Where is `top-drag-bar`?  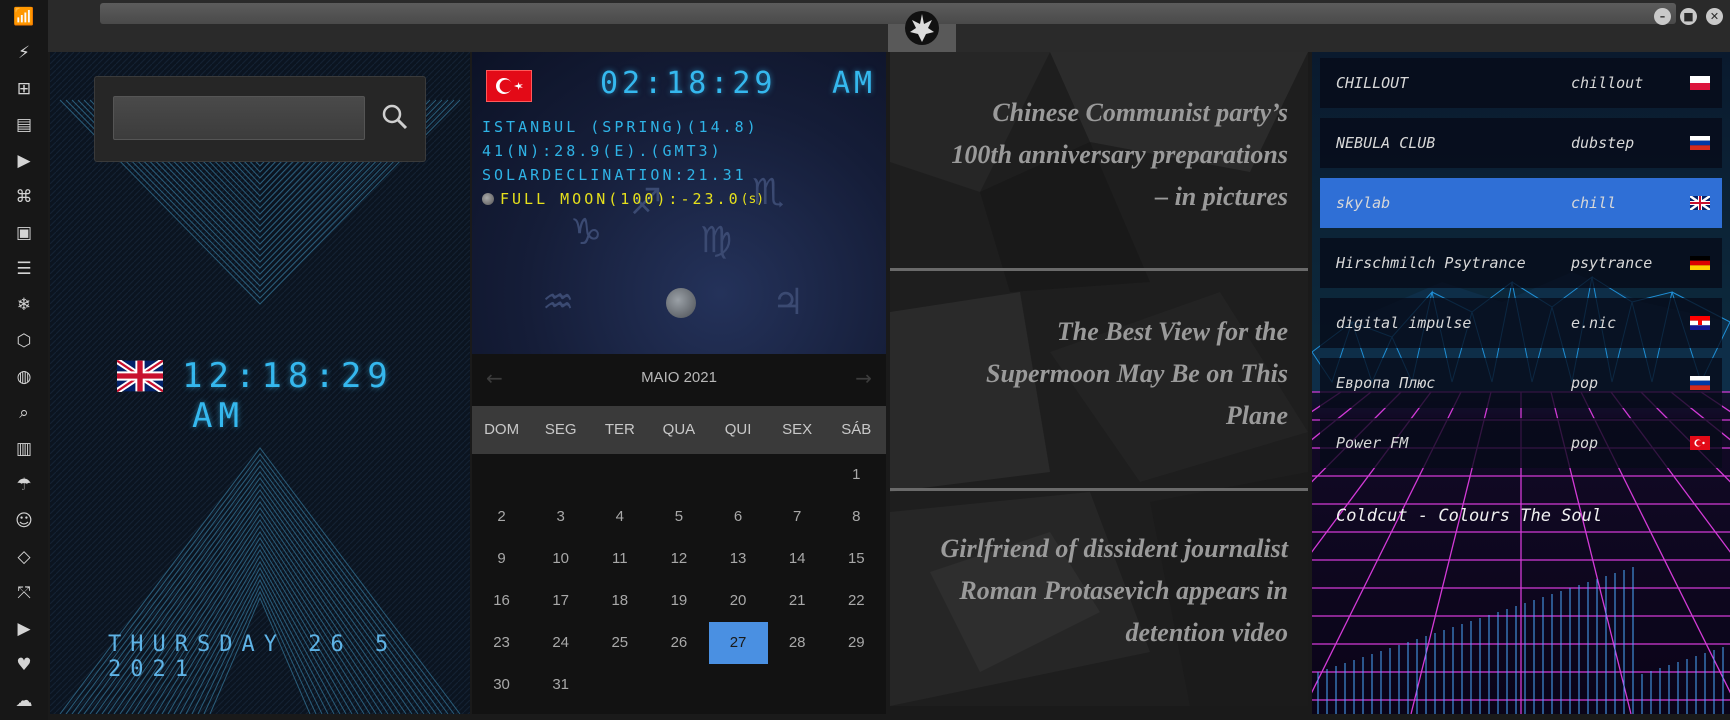 top-drag-bar is located at coordinates (888, 13).